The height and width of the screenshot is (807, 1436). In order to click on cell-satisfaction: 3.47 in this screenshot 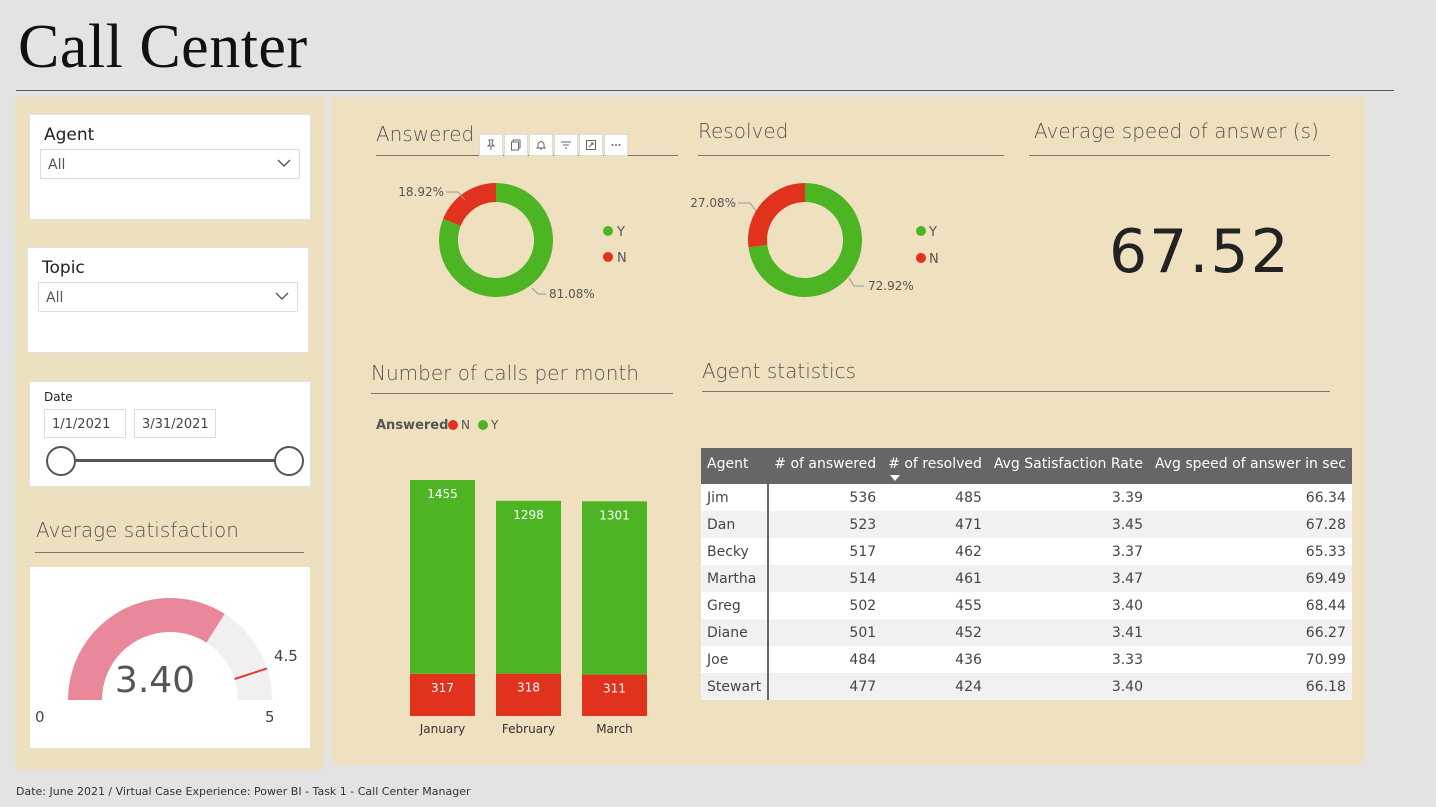, I will do `click(1068, 578)`.